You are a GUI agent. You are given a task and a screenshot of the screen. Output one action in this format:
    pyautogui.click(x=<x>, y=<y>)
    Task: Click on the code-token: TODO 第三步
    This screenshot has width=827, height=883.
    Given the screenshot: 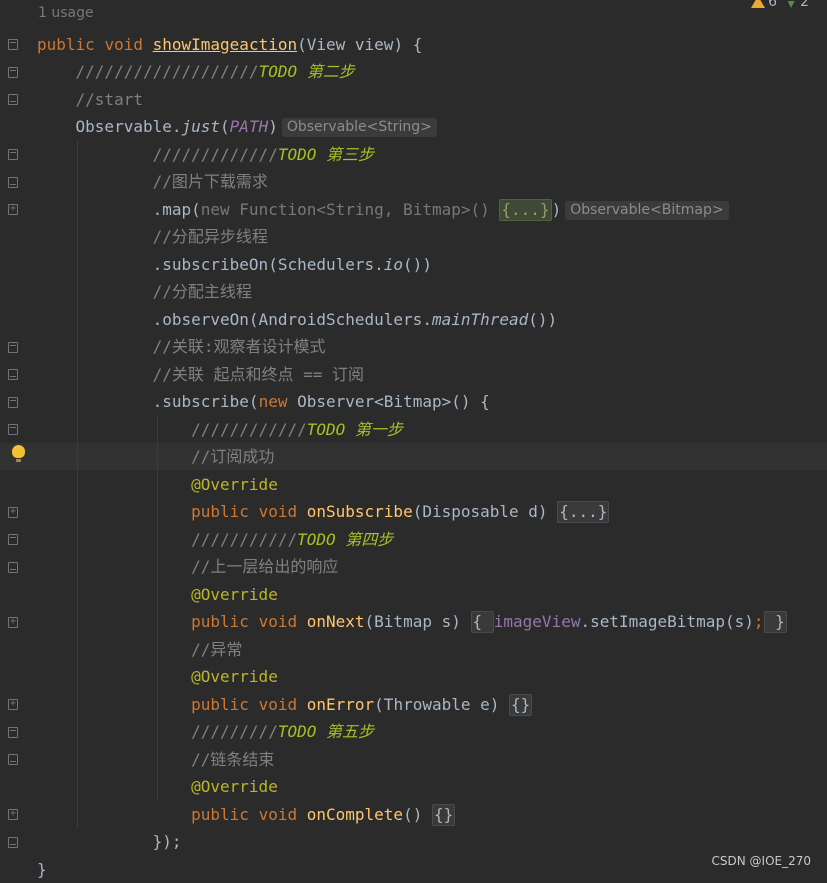 What is the action you would take?
    pyautogui.click(x=325, y=154)
    